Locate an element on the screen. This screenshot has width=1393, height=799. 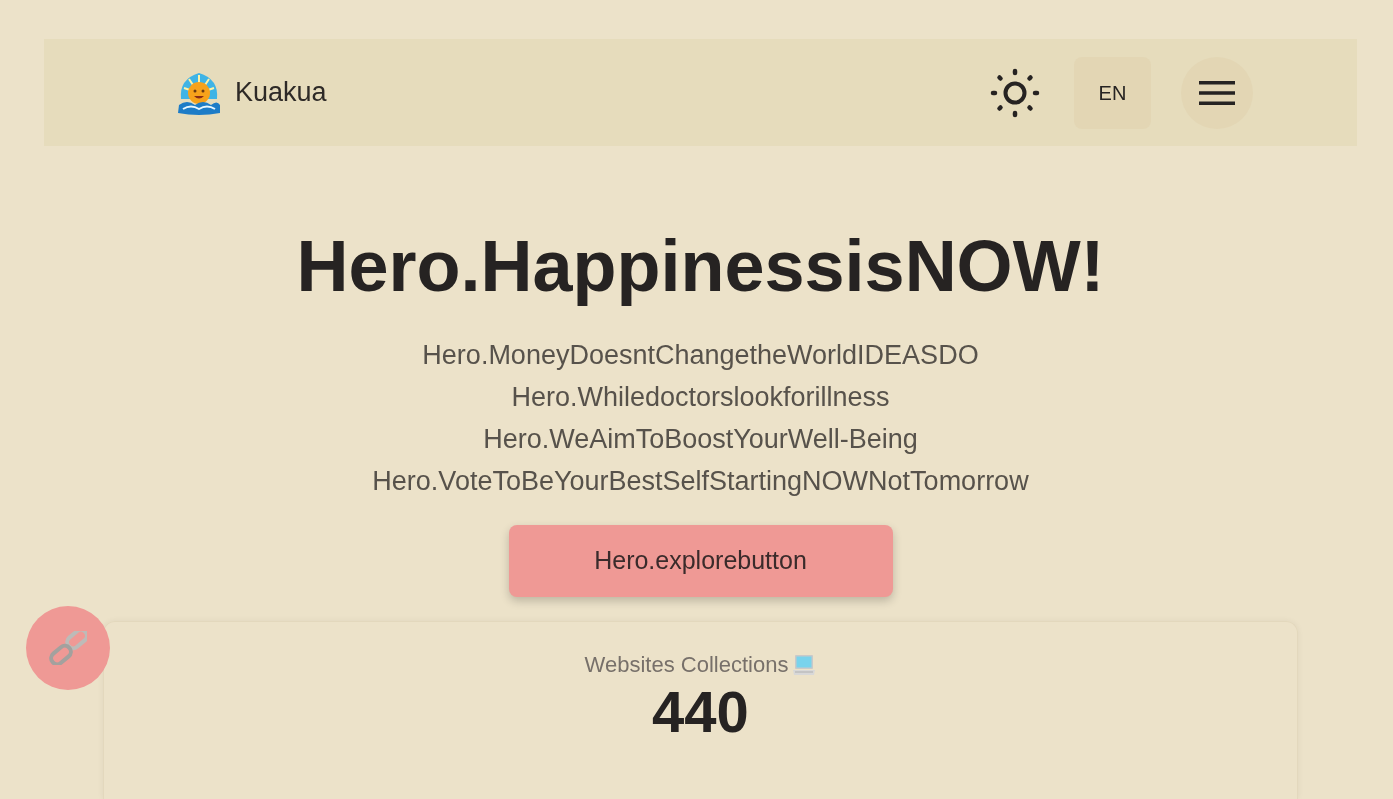
hero-title: Hero.HappinessisNOW! is located at coordinates (700, 266).